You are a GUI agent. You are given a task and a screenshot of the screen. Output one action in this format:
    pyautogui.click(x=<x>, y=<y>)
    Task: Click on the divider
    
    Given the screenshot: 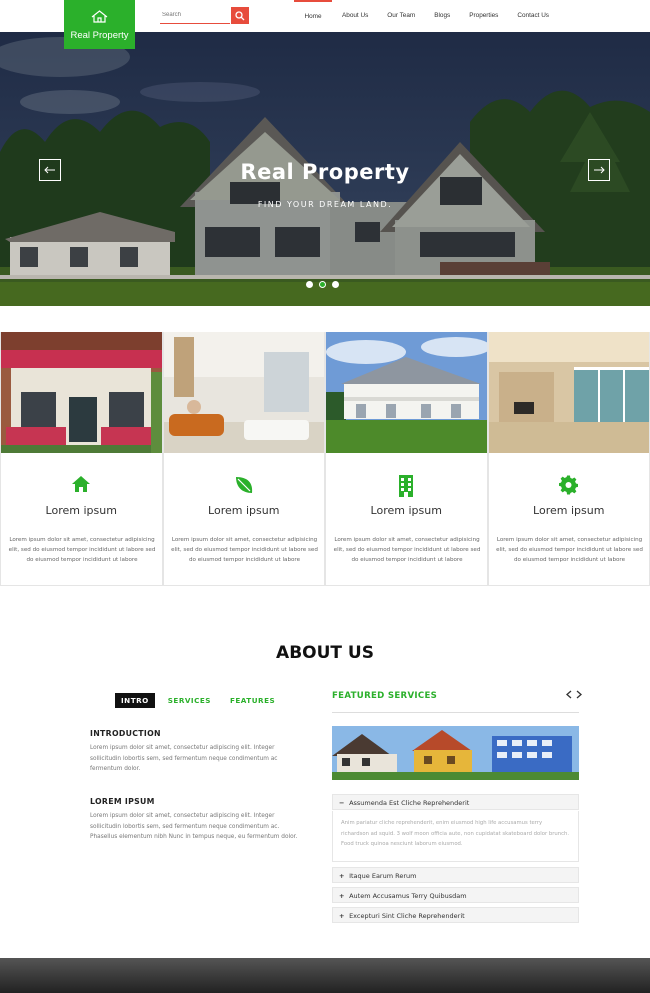 What is the action you would take?
    pyautogui.click(x=455, y=712)
    